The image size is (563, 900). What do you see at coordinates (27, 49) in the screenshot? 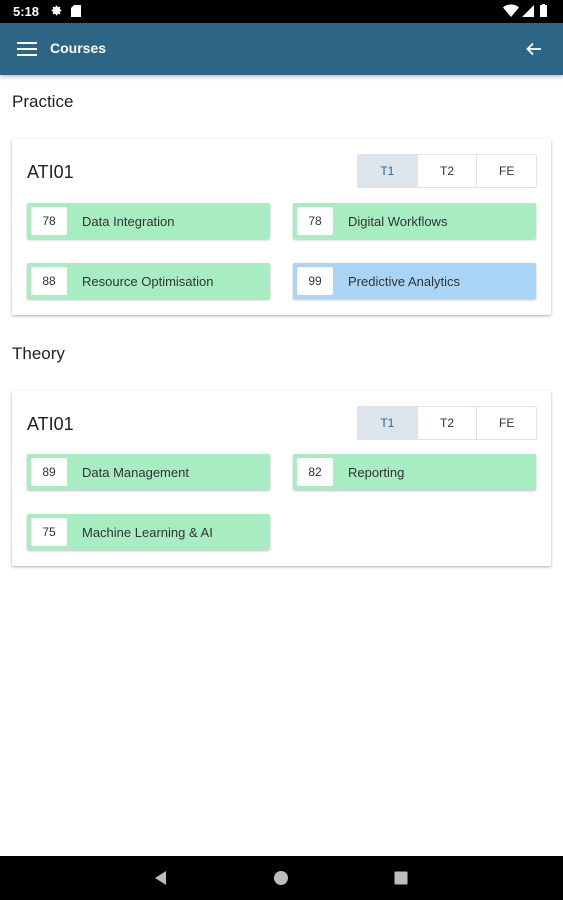
I see `menu-icon` at bounding box center [27, 49].